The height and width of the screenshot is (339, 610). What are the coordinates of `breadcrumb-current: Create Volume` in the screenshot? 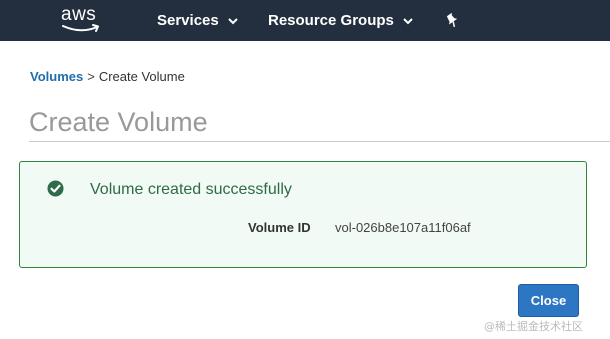 It's located at (141, 76).